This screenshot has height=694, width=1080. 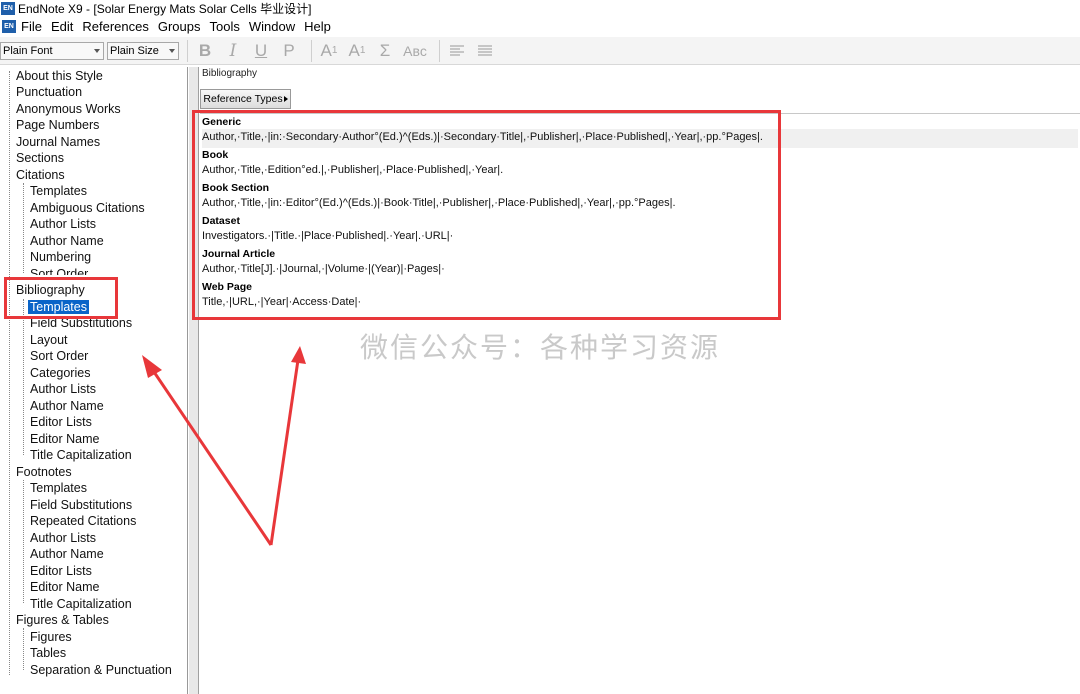 I want to click on tree-item-citations-templates: Templates, so click(x=58, y=191).